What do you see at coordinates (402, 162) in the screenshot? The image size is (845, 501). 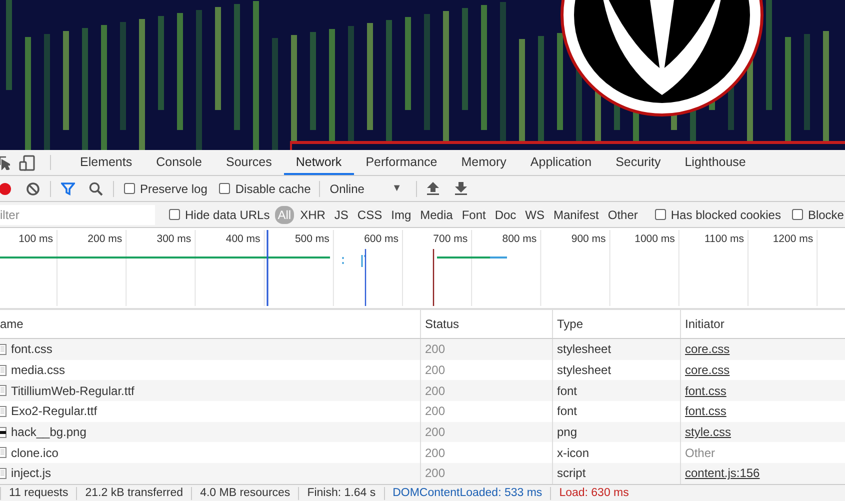 I see `panel-tab: Performance` at bounding box center [402, 162].